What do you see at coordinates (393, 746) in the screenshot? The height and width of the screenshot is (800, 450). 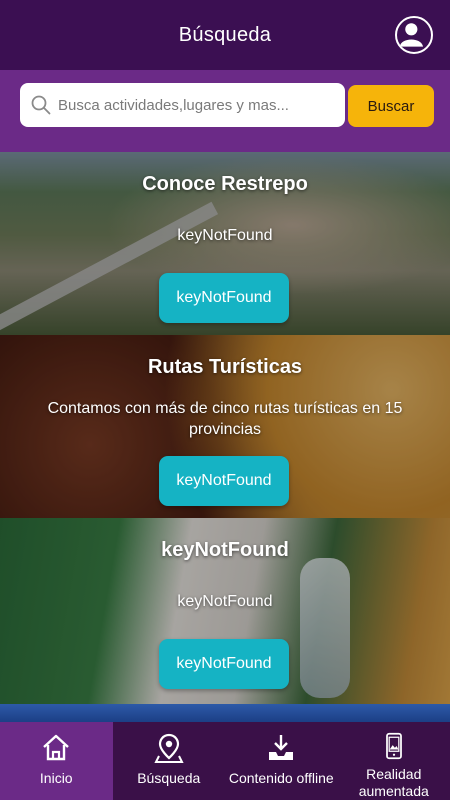 I see `phone-image-icon` at bounding box center [393, 746].